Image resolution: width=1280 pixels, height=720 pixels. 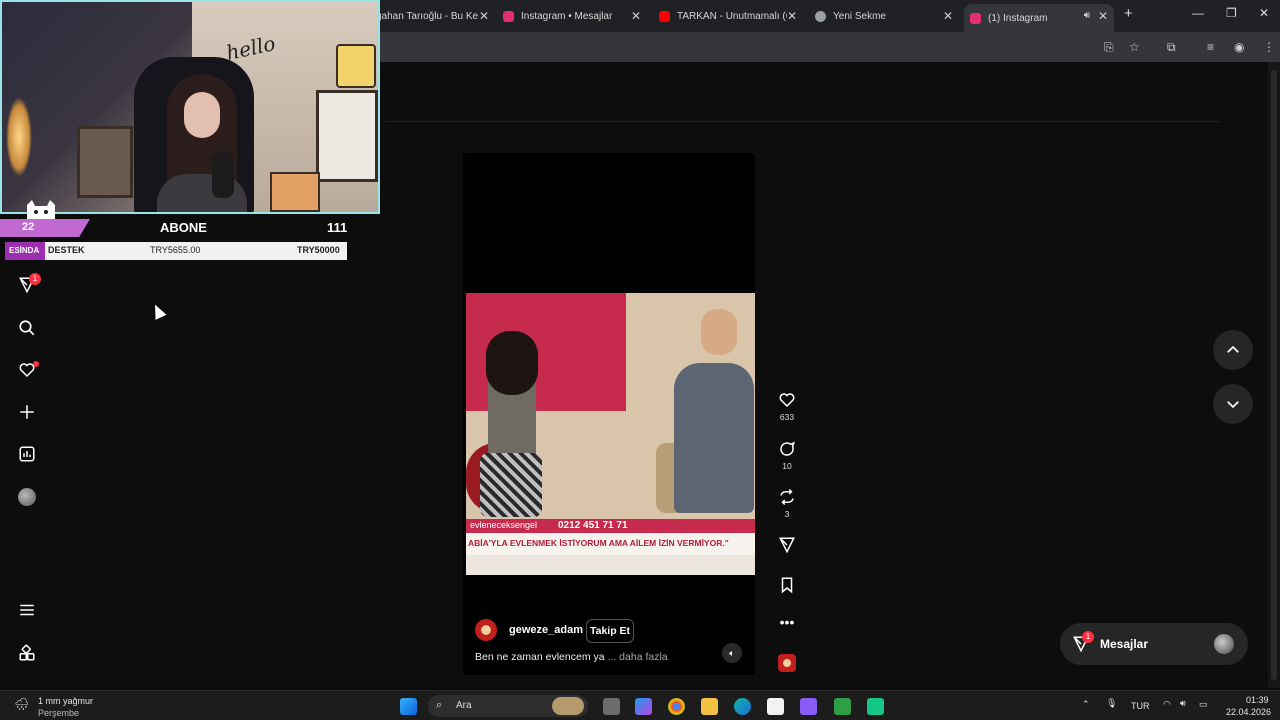 I want to click on profile-avatar, so click(x=27, y=497).